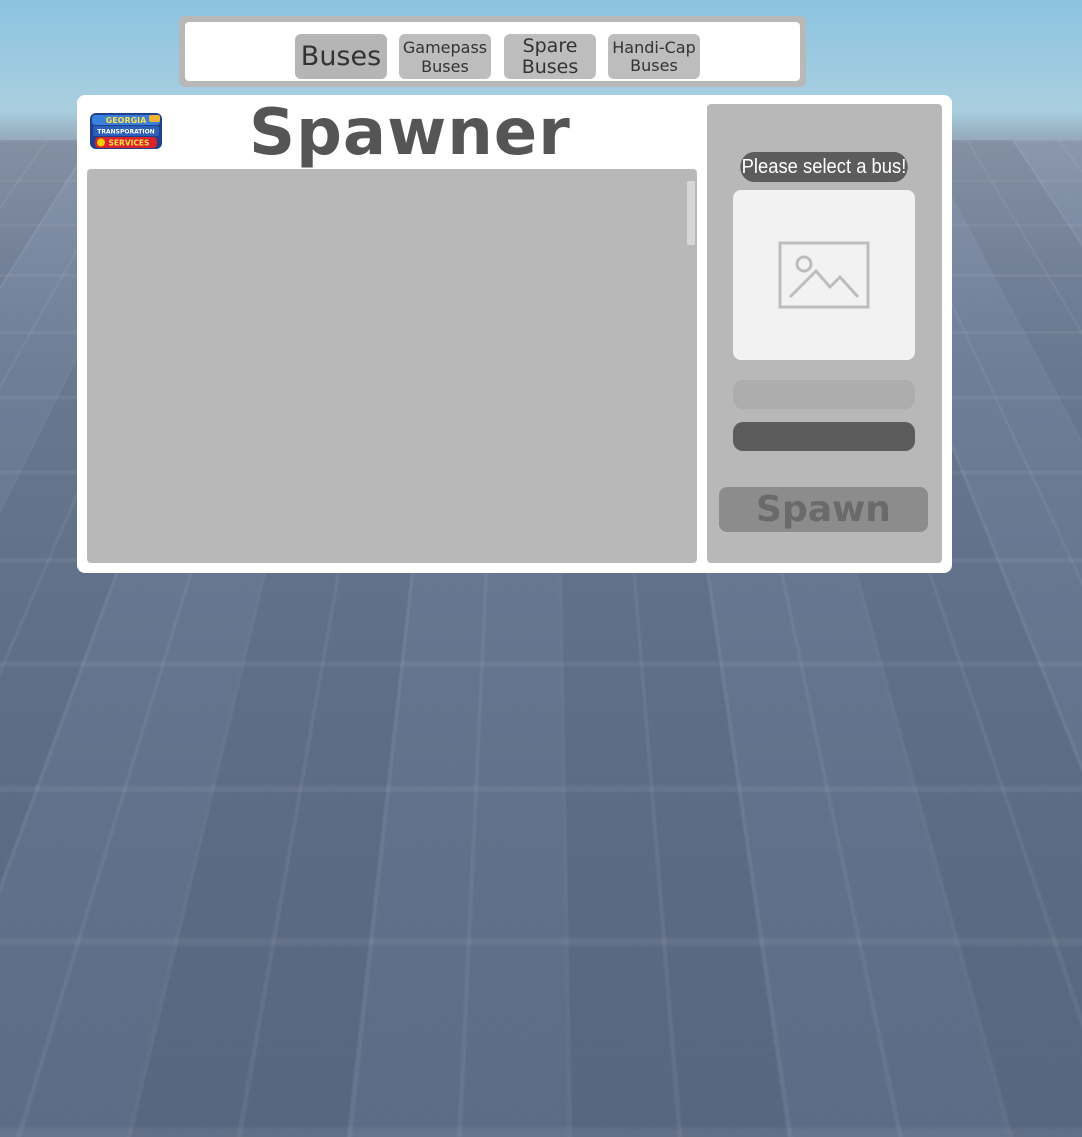 Image resolution: width=1082 pixels, height=1137 pixels. What do you see at coordinates (654, 56) in the screenshot?
I see `tab-handicap-buses: Handi-Cap Buses` at bounding box center [654, 56].